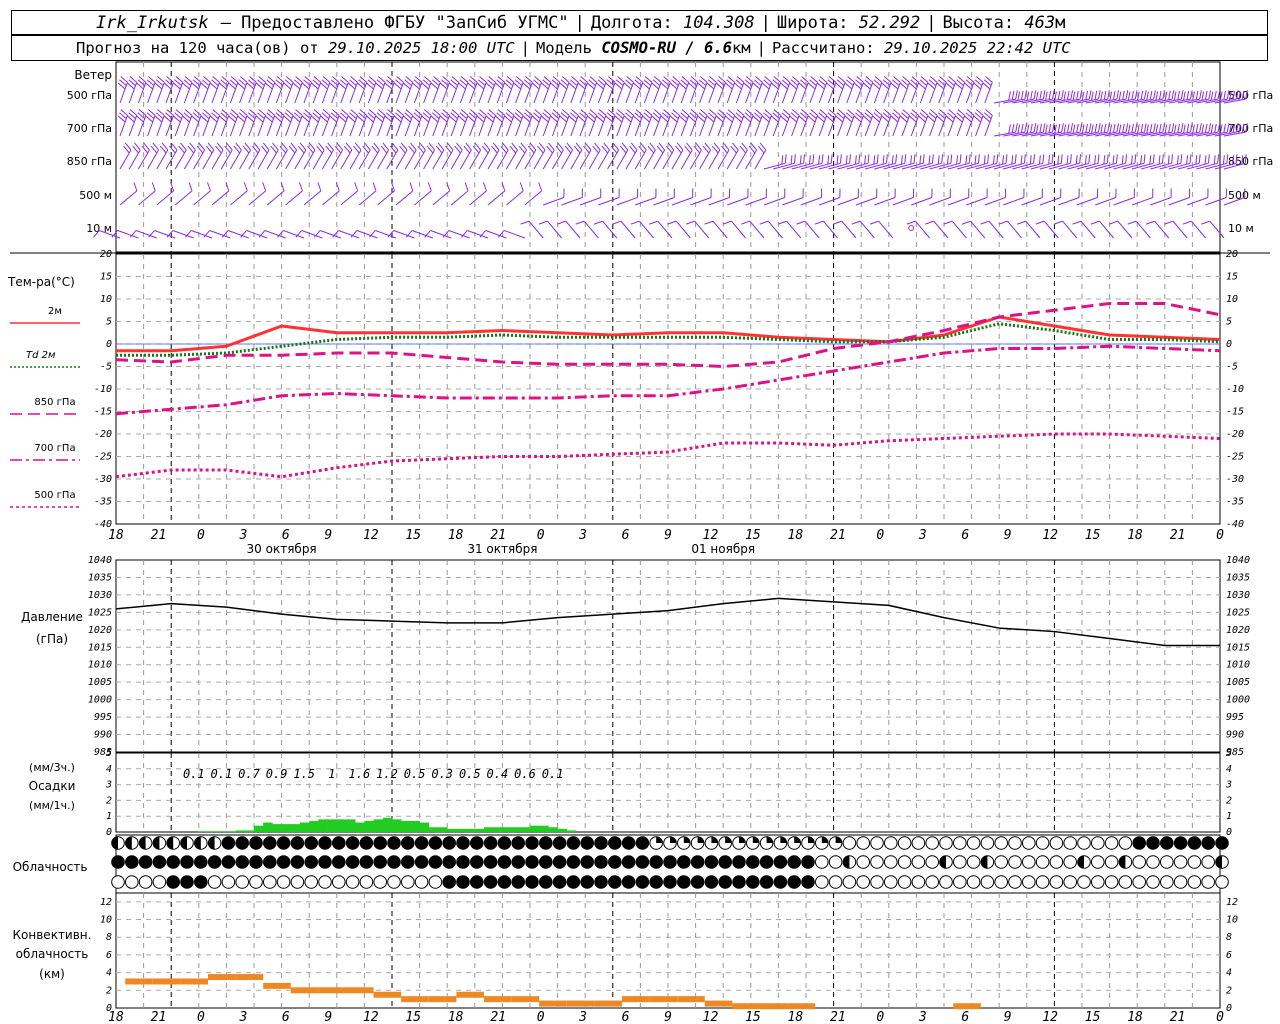  I want to click on ytick-right: 1005, so click(1238, 682).